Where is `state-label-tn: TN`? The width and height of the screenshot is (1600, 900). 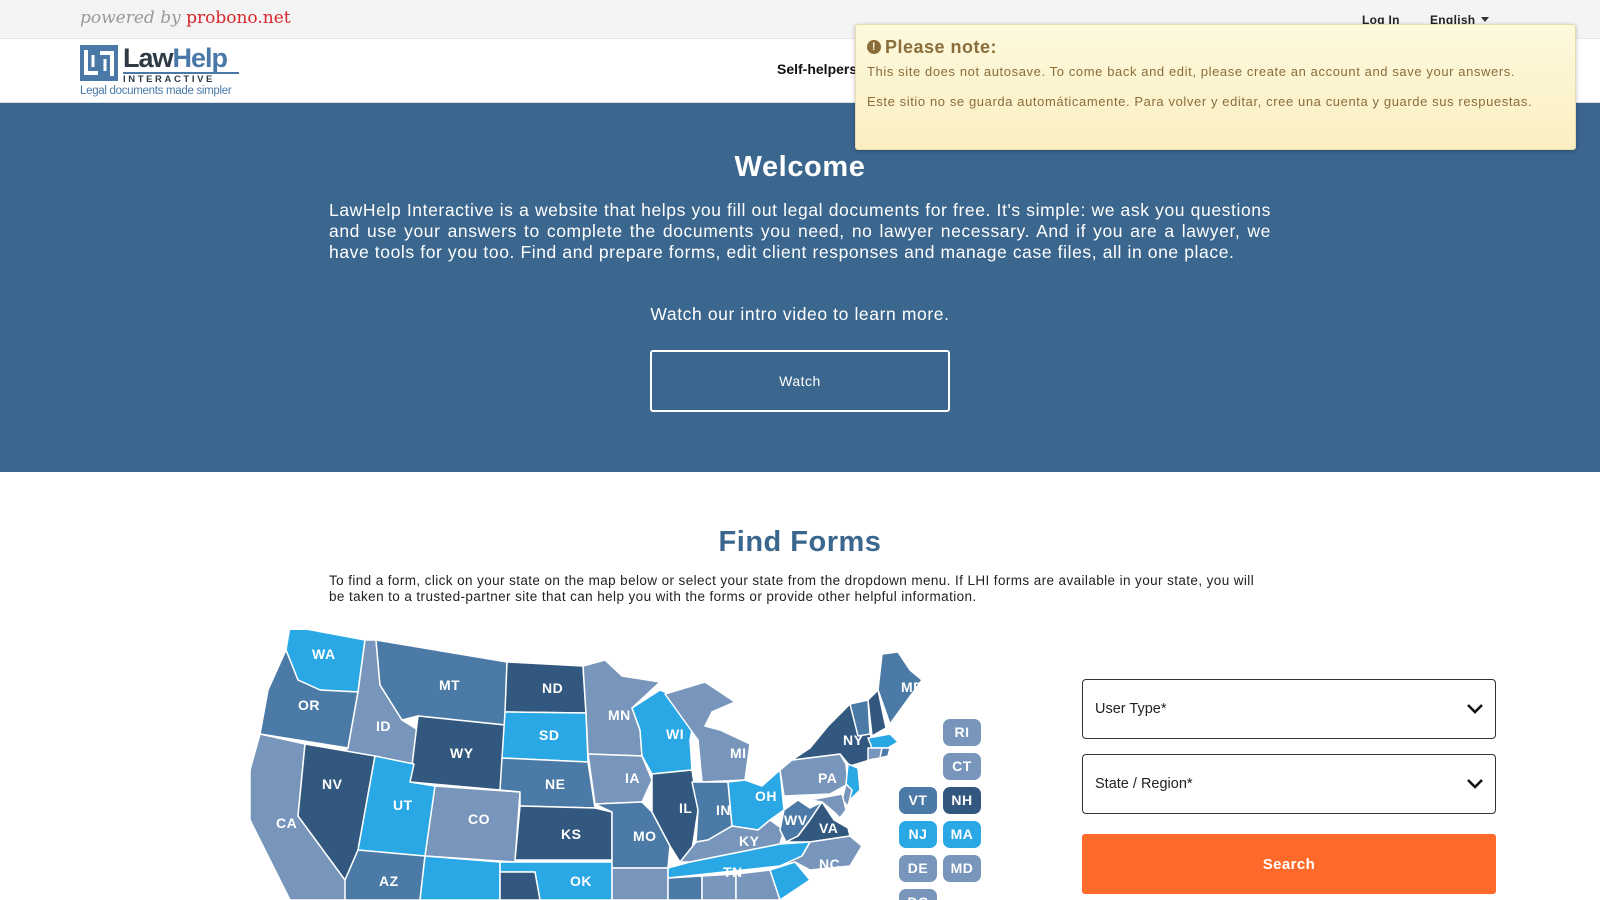 state-label-tn: TN is located at coordinates (733, 872).